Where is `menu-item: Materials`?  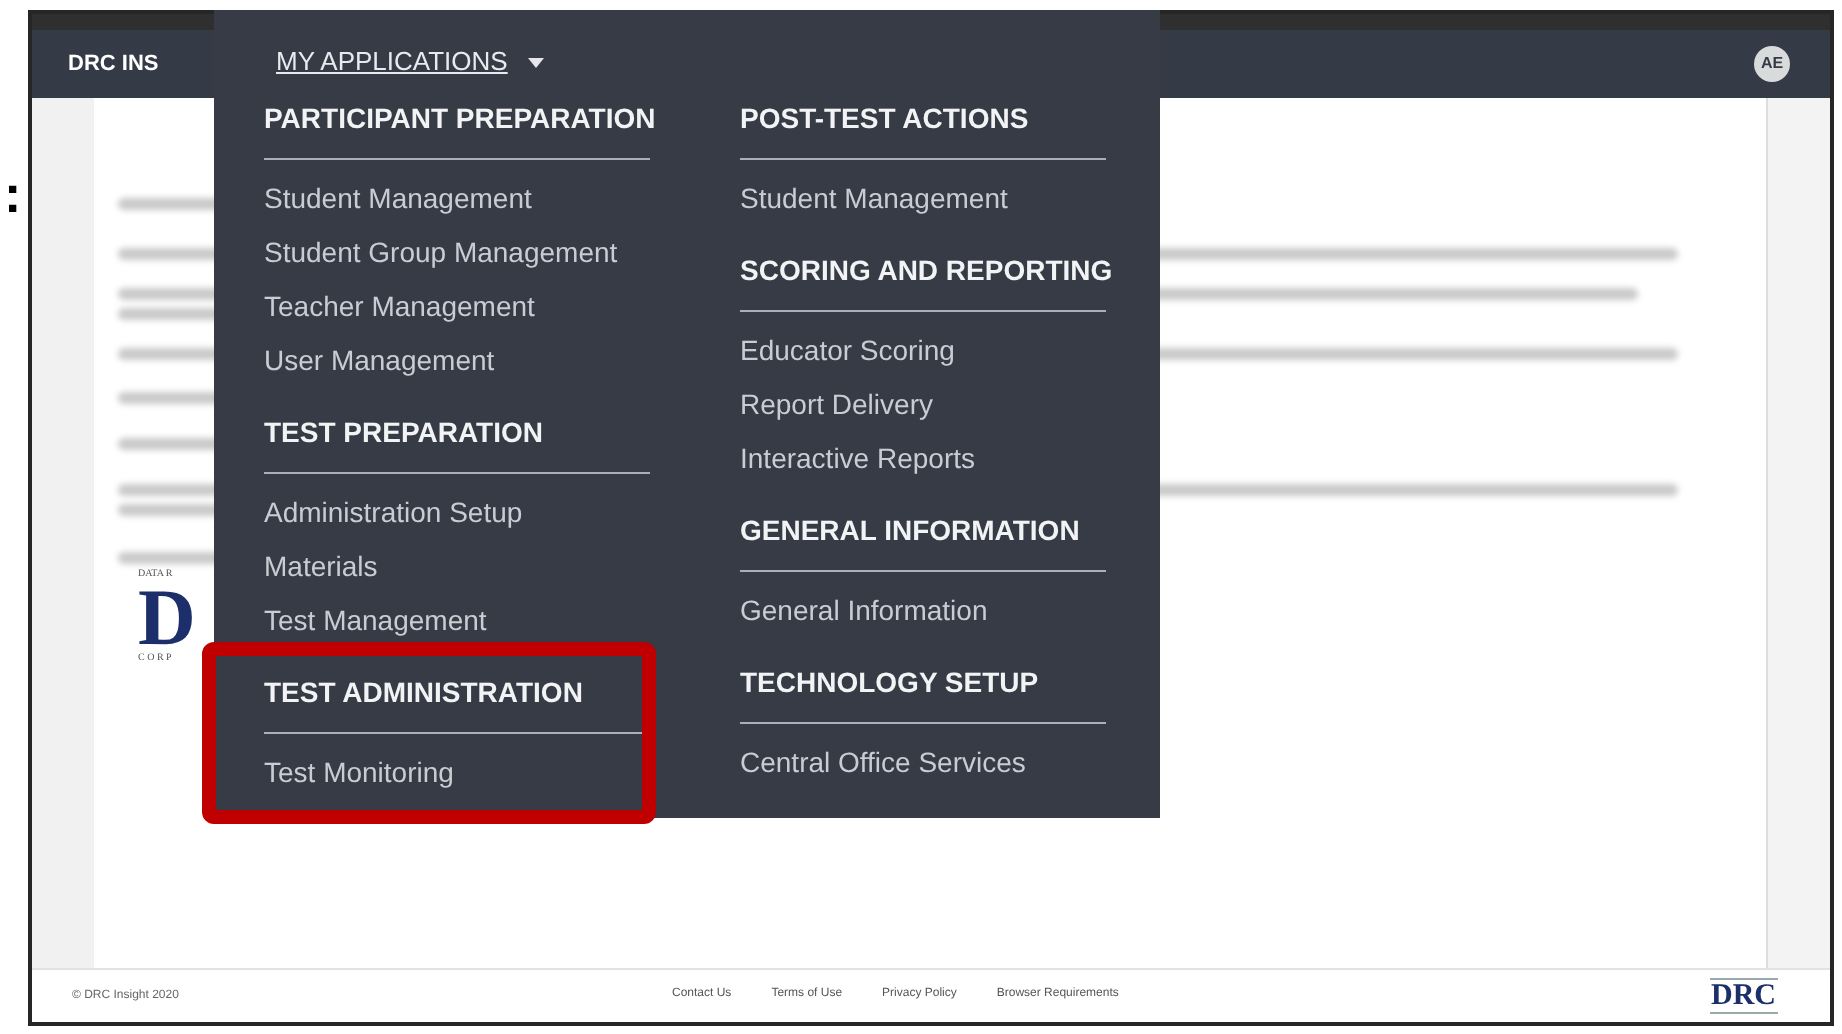
menu-item: Materials is located at coordinates (321, 567).